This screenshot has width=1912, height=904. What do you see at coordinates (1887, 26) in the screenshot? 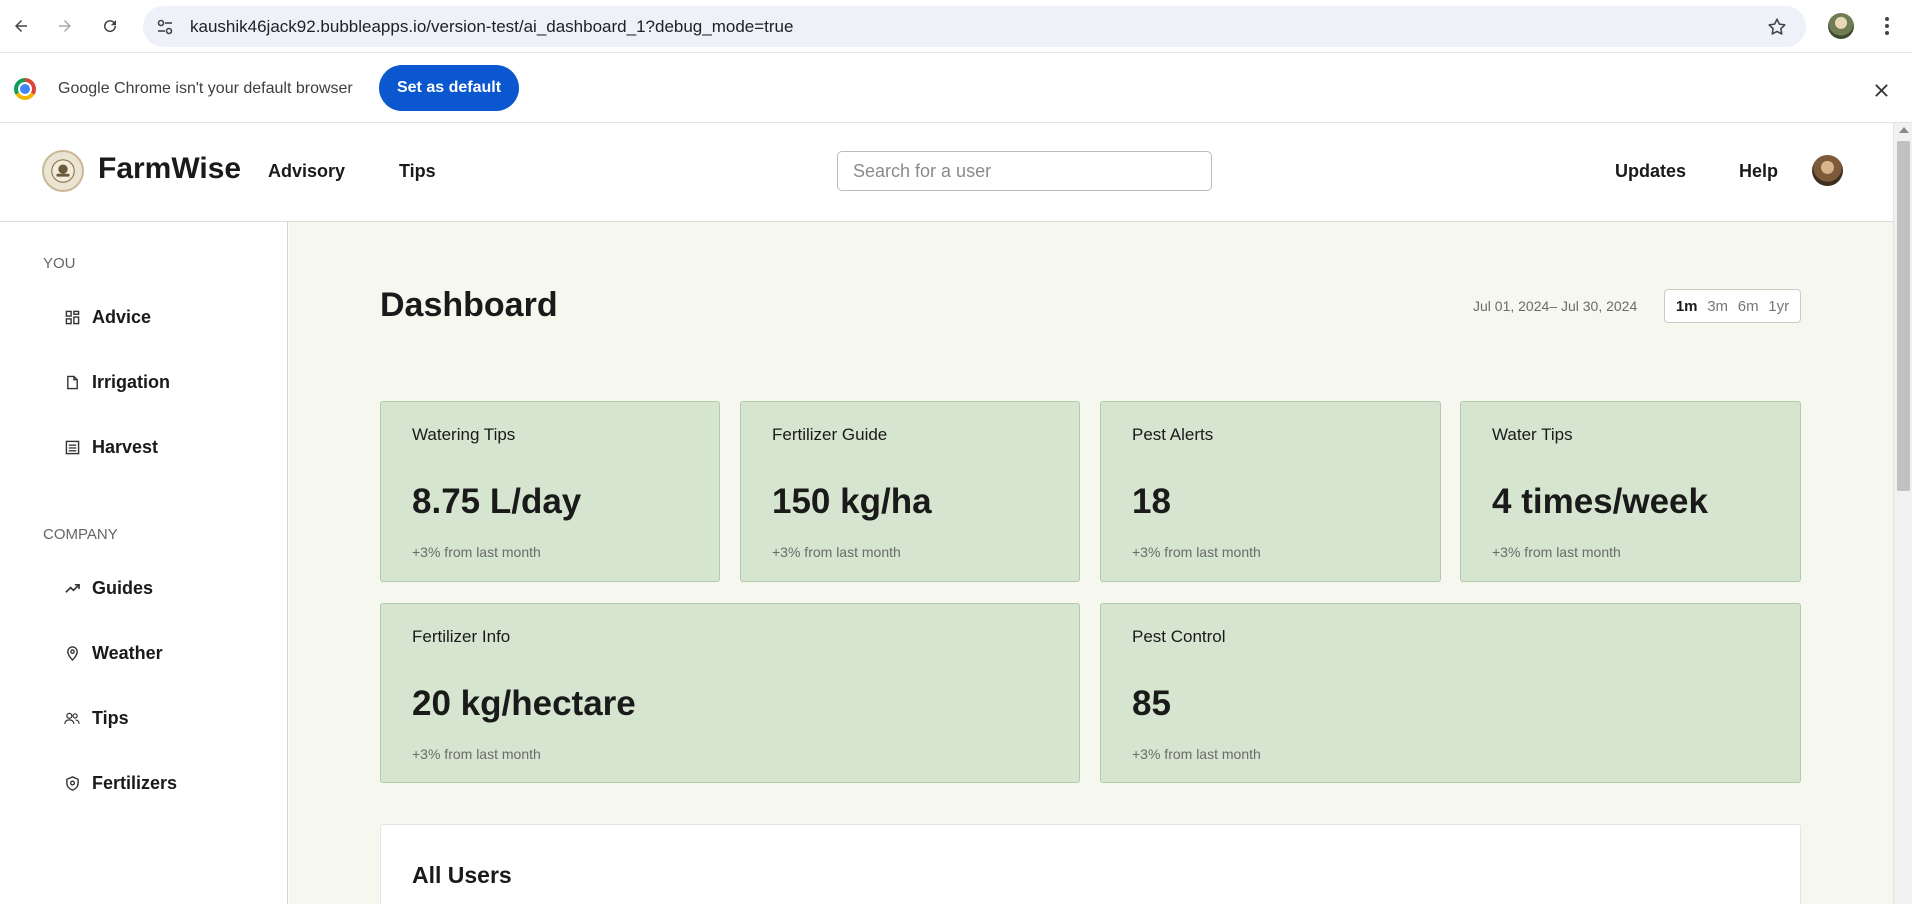
I see `browser-menu-icon` at bounding box center [1887, 26].